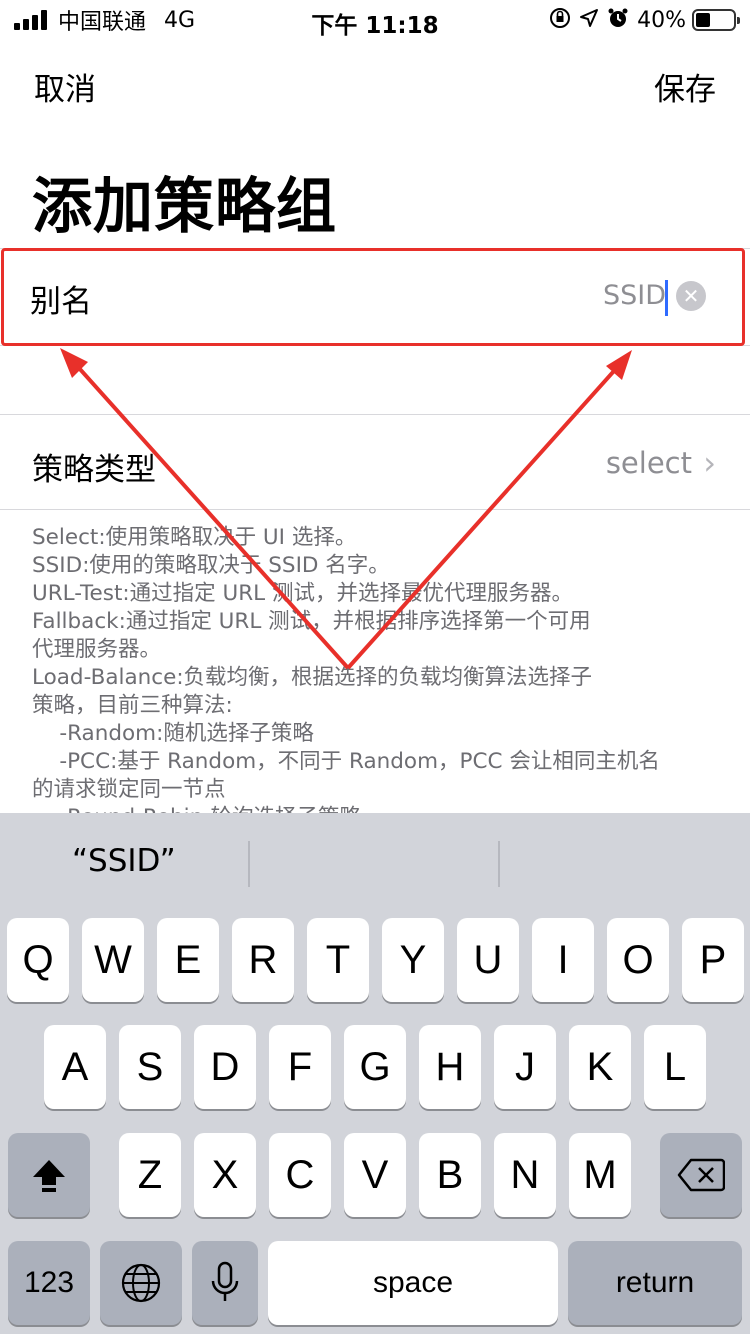 The image size is (750, 1334). What do you see at coordinates (675, 1067) in the screenshot?
I see `key-l: L` at bounding box center [675, 1067].